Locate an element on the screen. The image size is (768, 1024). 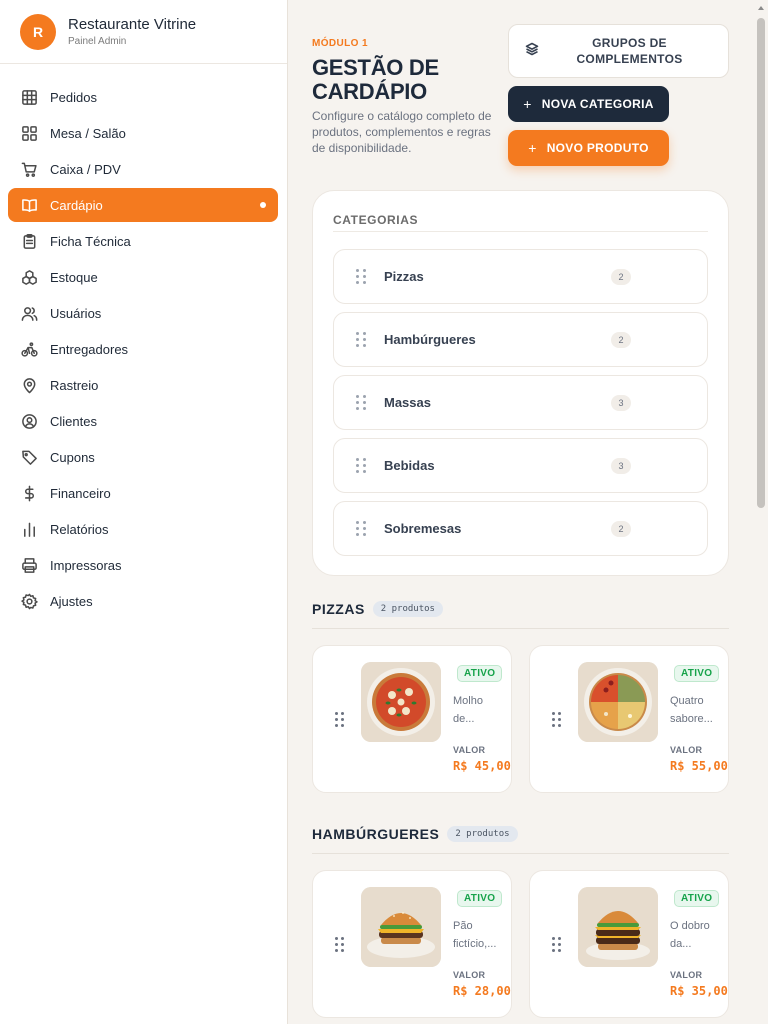
sidebar-item-ajustes: Ajustes is located at coordinates (143, 601).